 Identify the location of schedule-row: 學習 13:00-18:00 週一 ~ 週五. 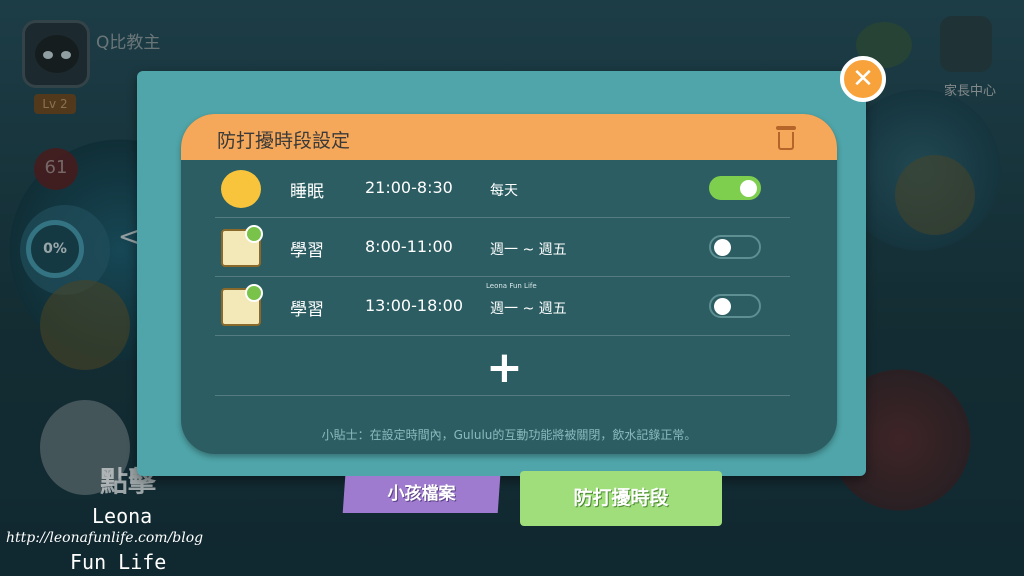
(502, 307).